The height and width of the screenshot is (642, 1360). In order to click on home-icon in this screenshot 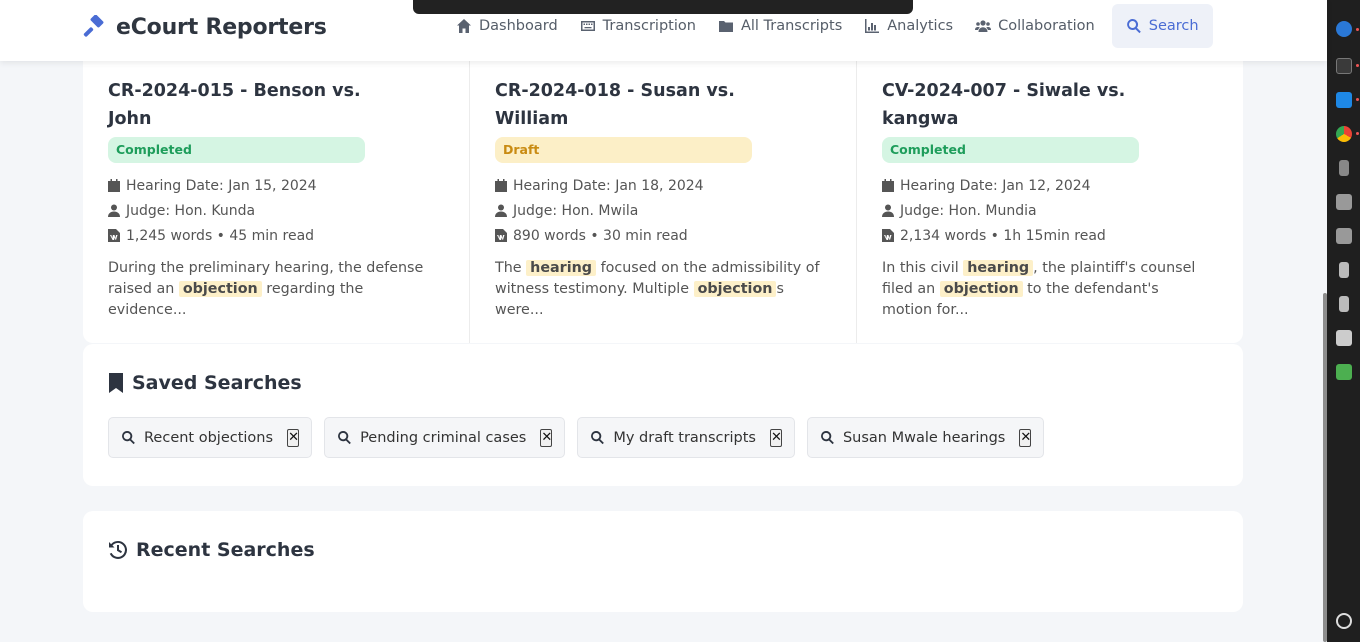, I will do `click(464, 26)`.